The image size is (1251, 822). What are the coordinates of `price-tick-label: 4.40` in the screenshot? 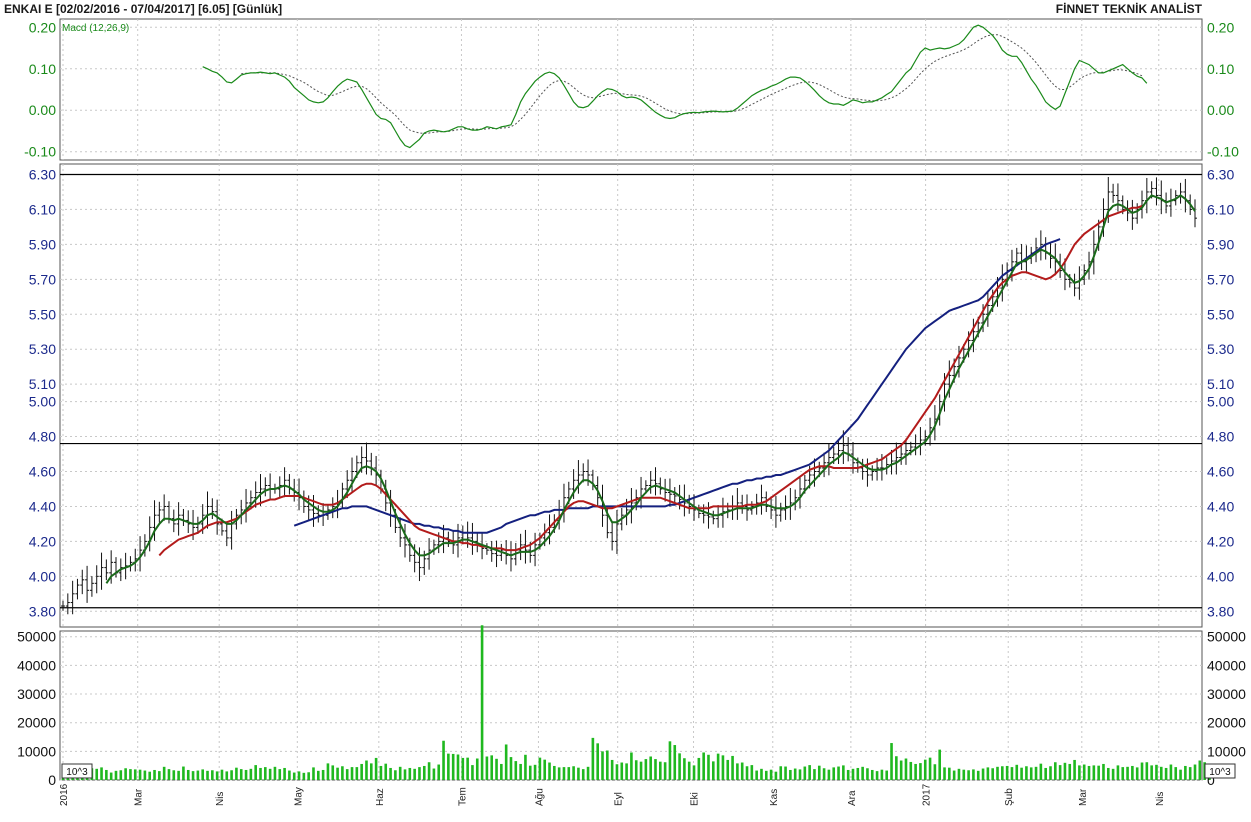 It's located at (1220, 506).